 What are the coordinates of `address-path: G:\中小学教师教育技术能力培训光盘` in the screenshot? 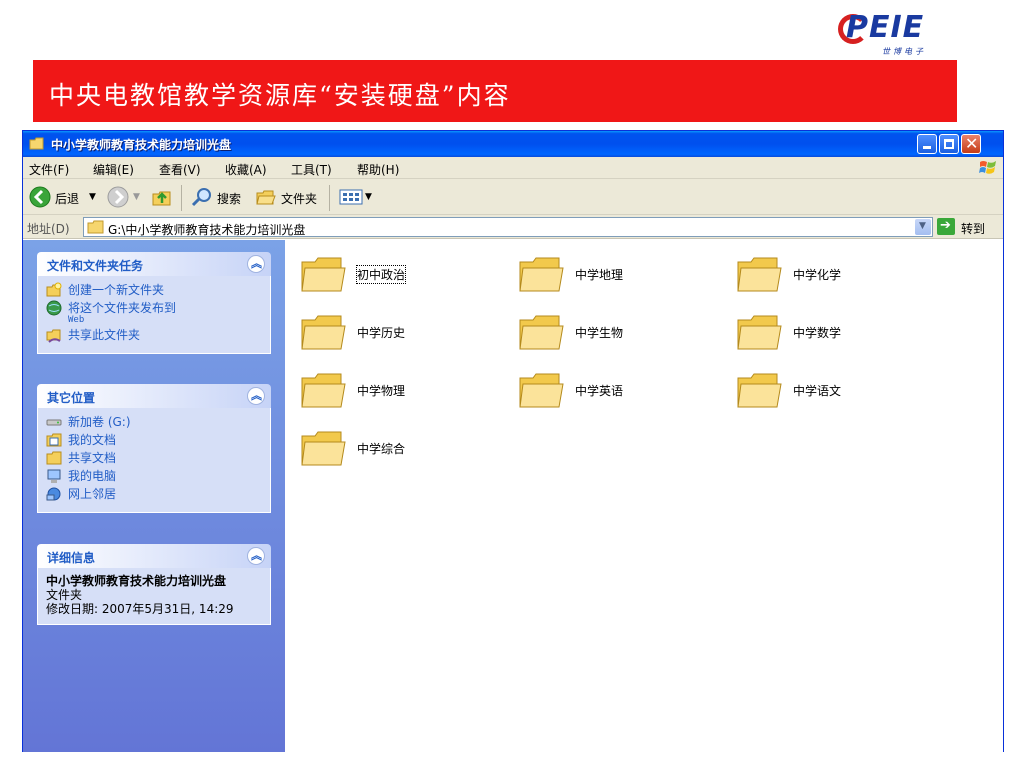 It's located at (207, 230).